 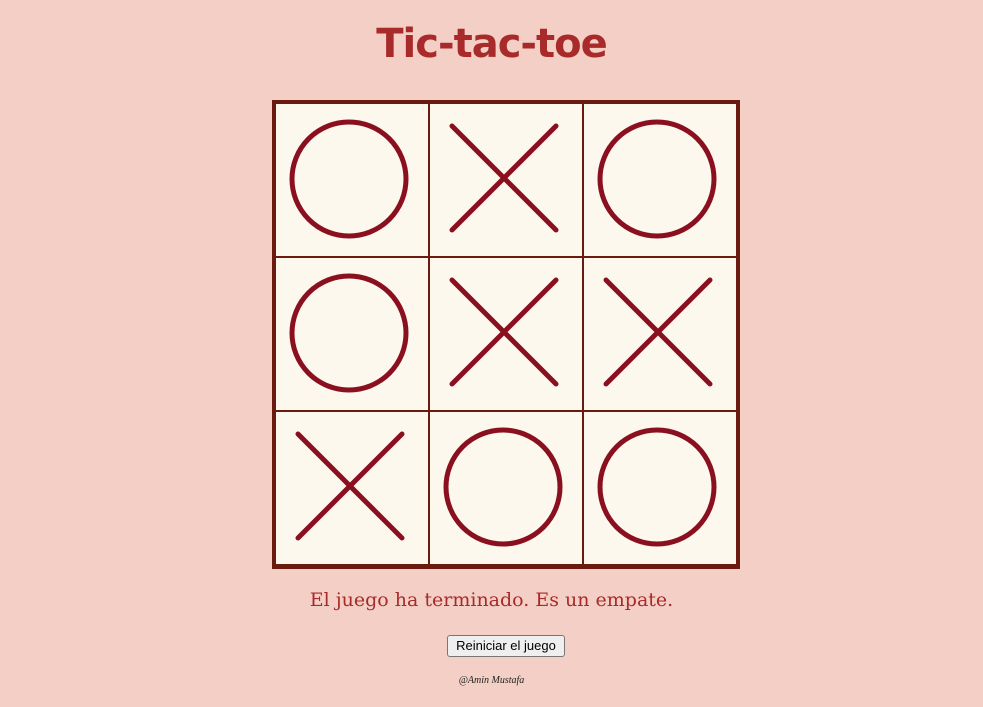 What do you see at coordinates (506, 646) in the screenshot?
I see `restart-button: Reiniciar el juego` at bounding box center [506, 646].